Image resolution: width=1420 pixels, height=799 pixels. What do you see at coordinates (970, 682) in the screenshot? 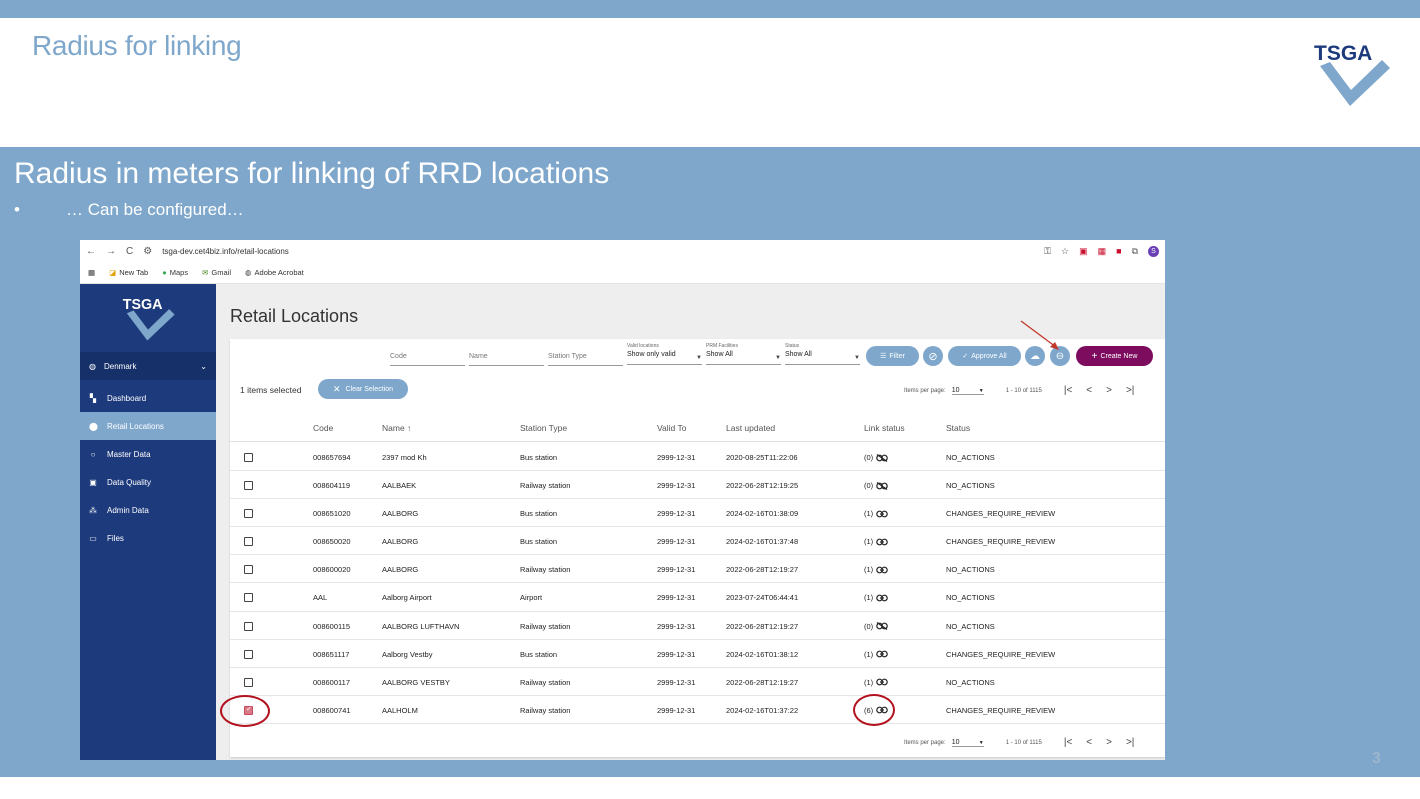
I see `cell-status: NO_ACTIONS` at bounding box center [970, 682].